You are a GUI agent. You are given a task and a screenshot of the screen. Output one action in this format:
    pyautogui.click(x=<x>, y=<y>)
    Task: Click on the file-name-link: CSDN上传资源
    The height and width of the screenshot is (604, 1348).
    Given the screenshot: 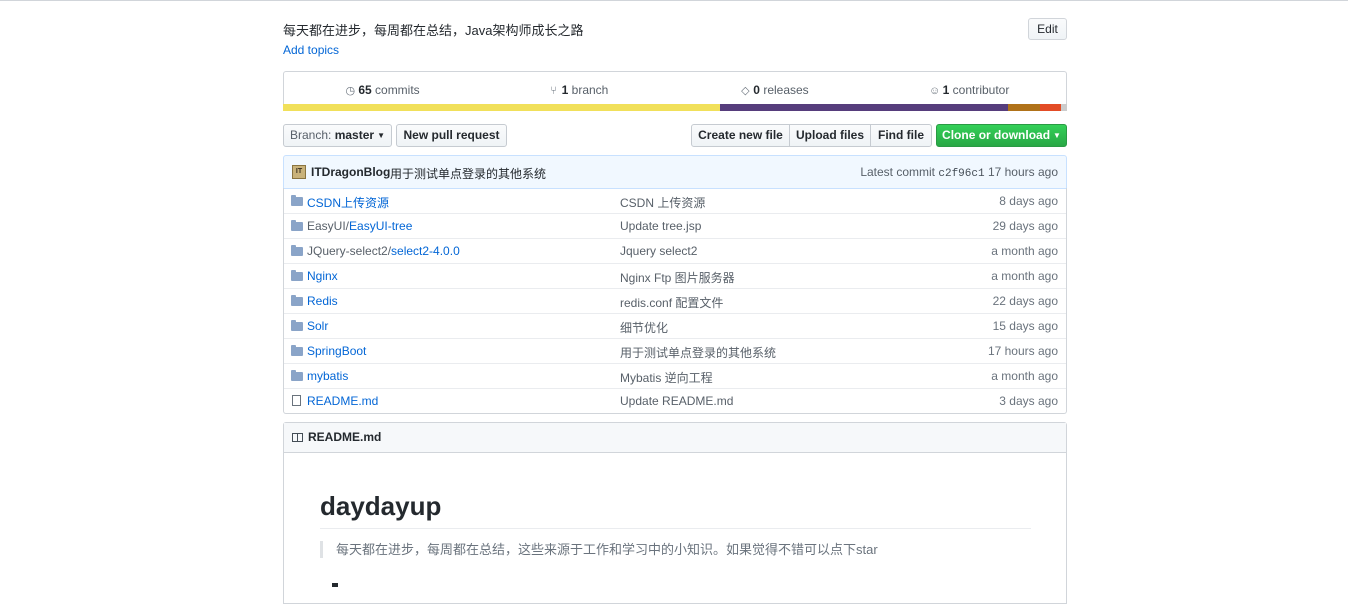 What is the action you would take?
    pyautogui.click(x=348, y=202)
    